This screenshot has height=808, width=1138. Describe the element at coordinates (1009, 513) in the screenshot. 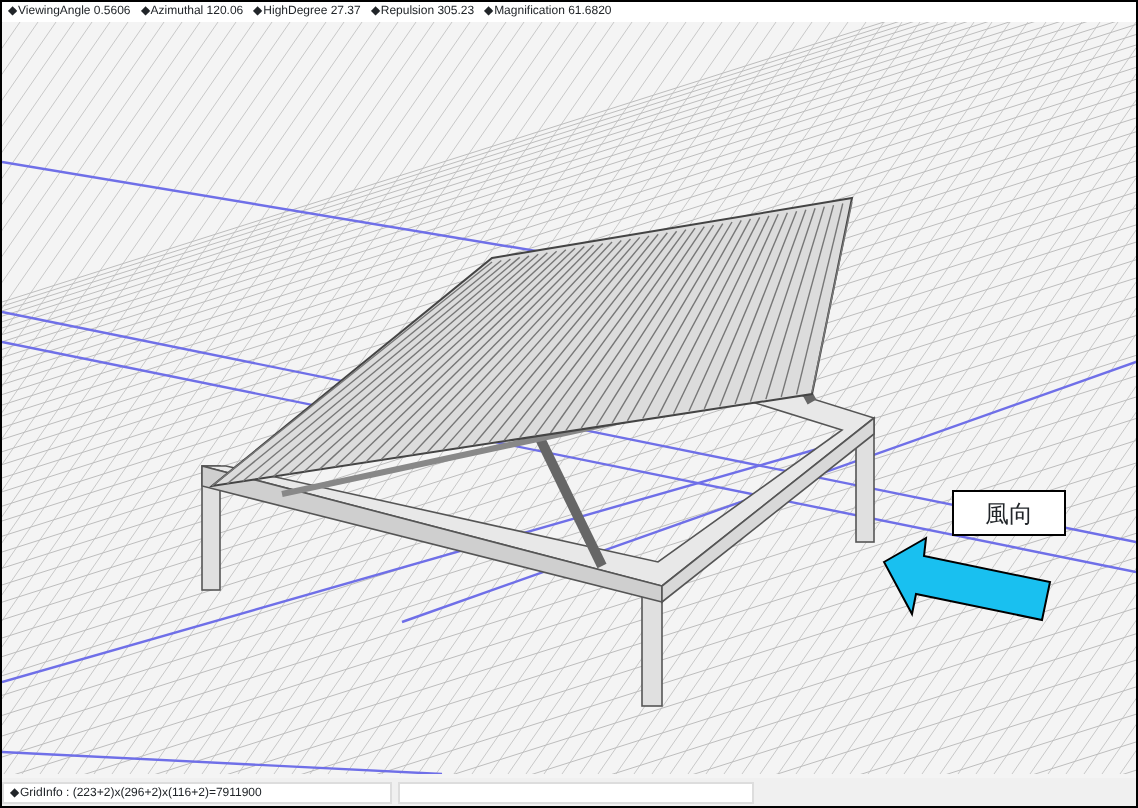

I see `wind-direction-label: 風向` at that location.